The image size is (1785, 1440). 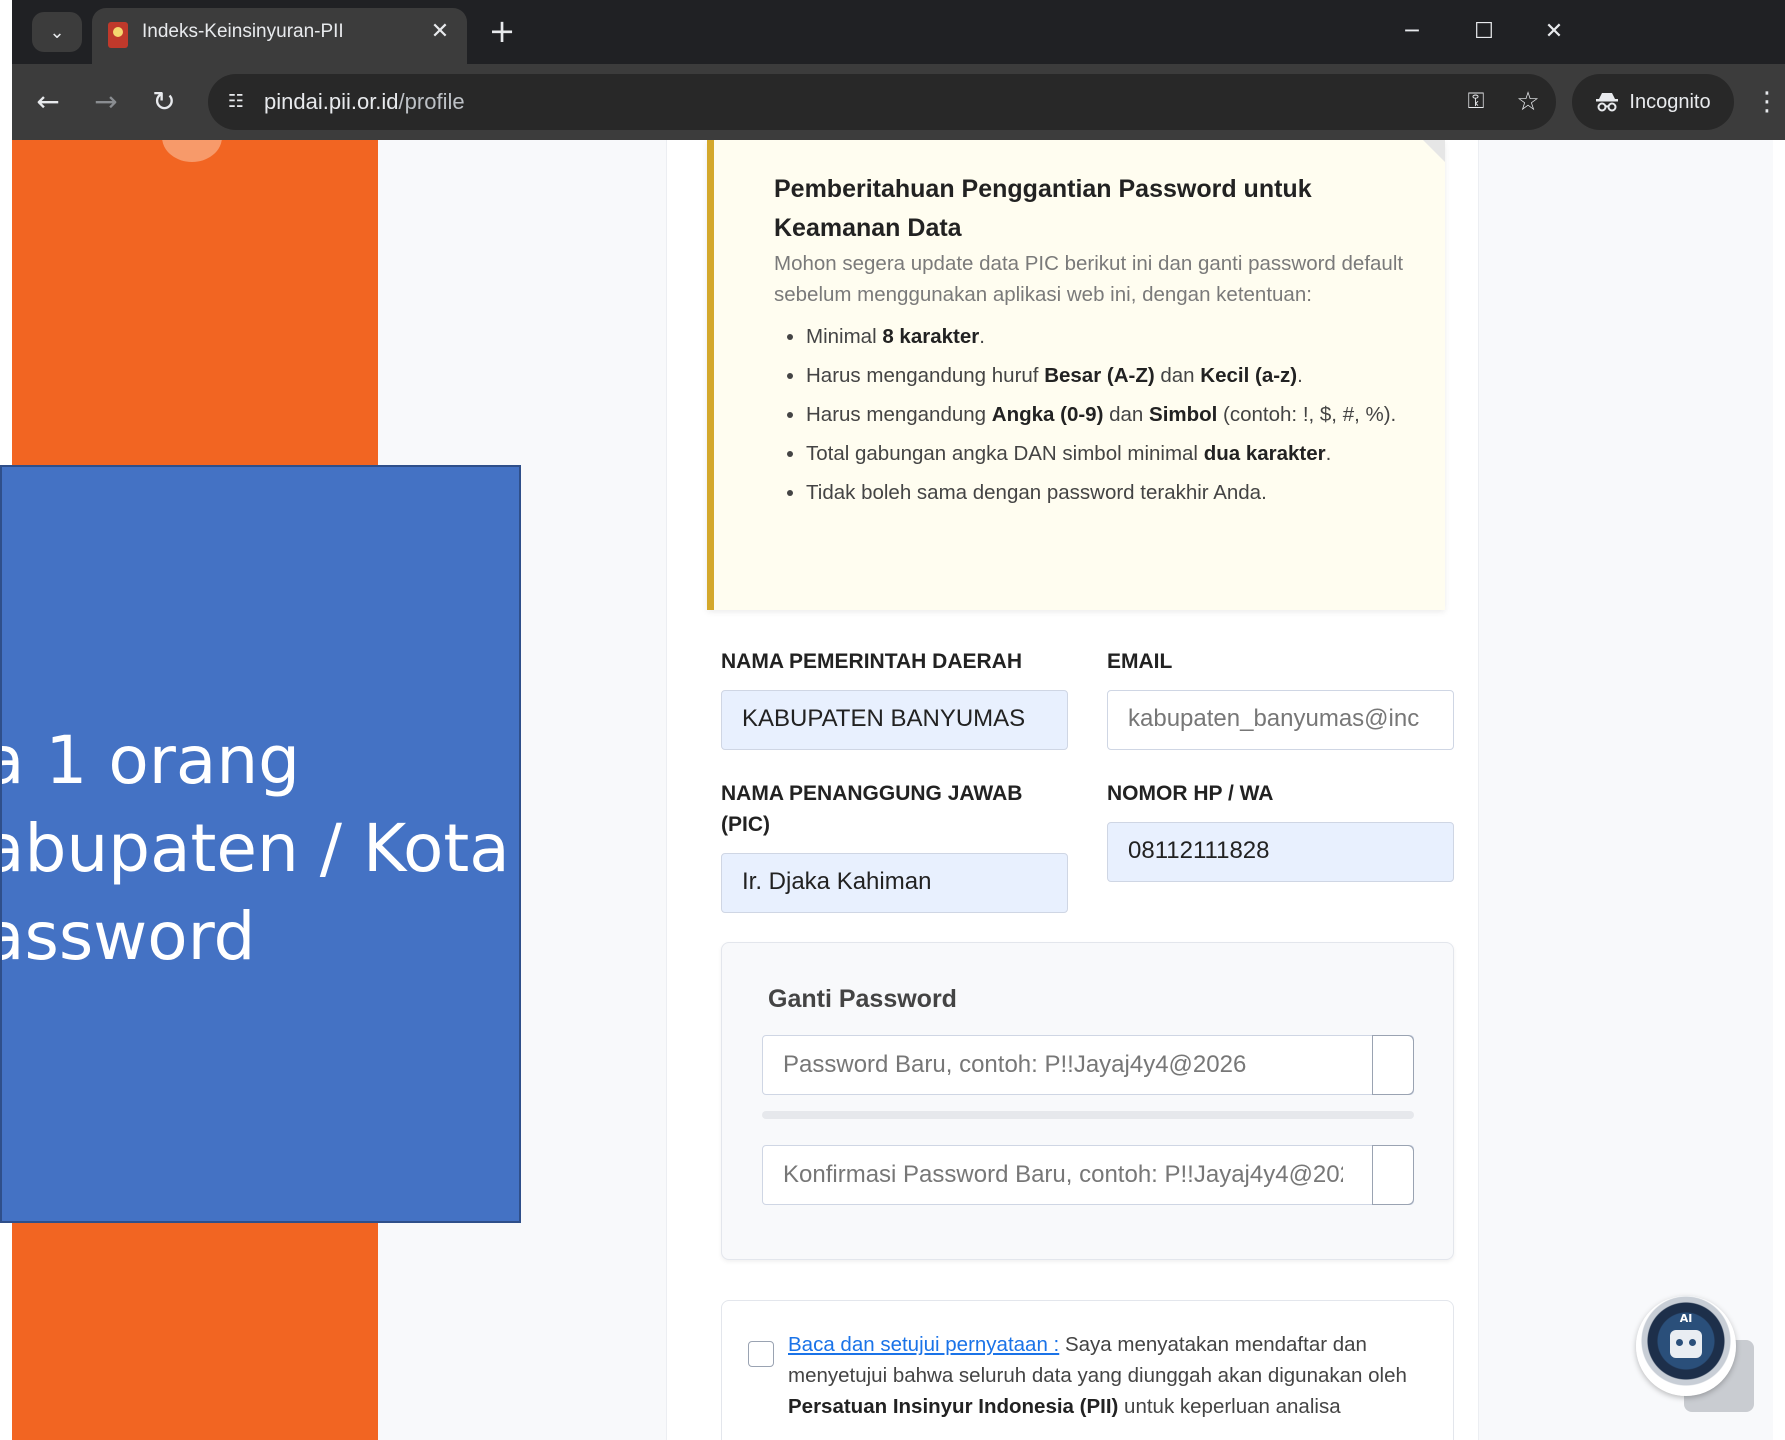 I want to click on hp-label: NOMOR HP / WA, so click(x=1190, y=793).